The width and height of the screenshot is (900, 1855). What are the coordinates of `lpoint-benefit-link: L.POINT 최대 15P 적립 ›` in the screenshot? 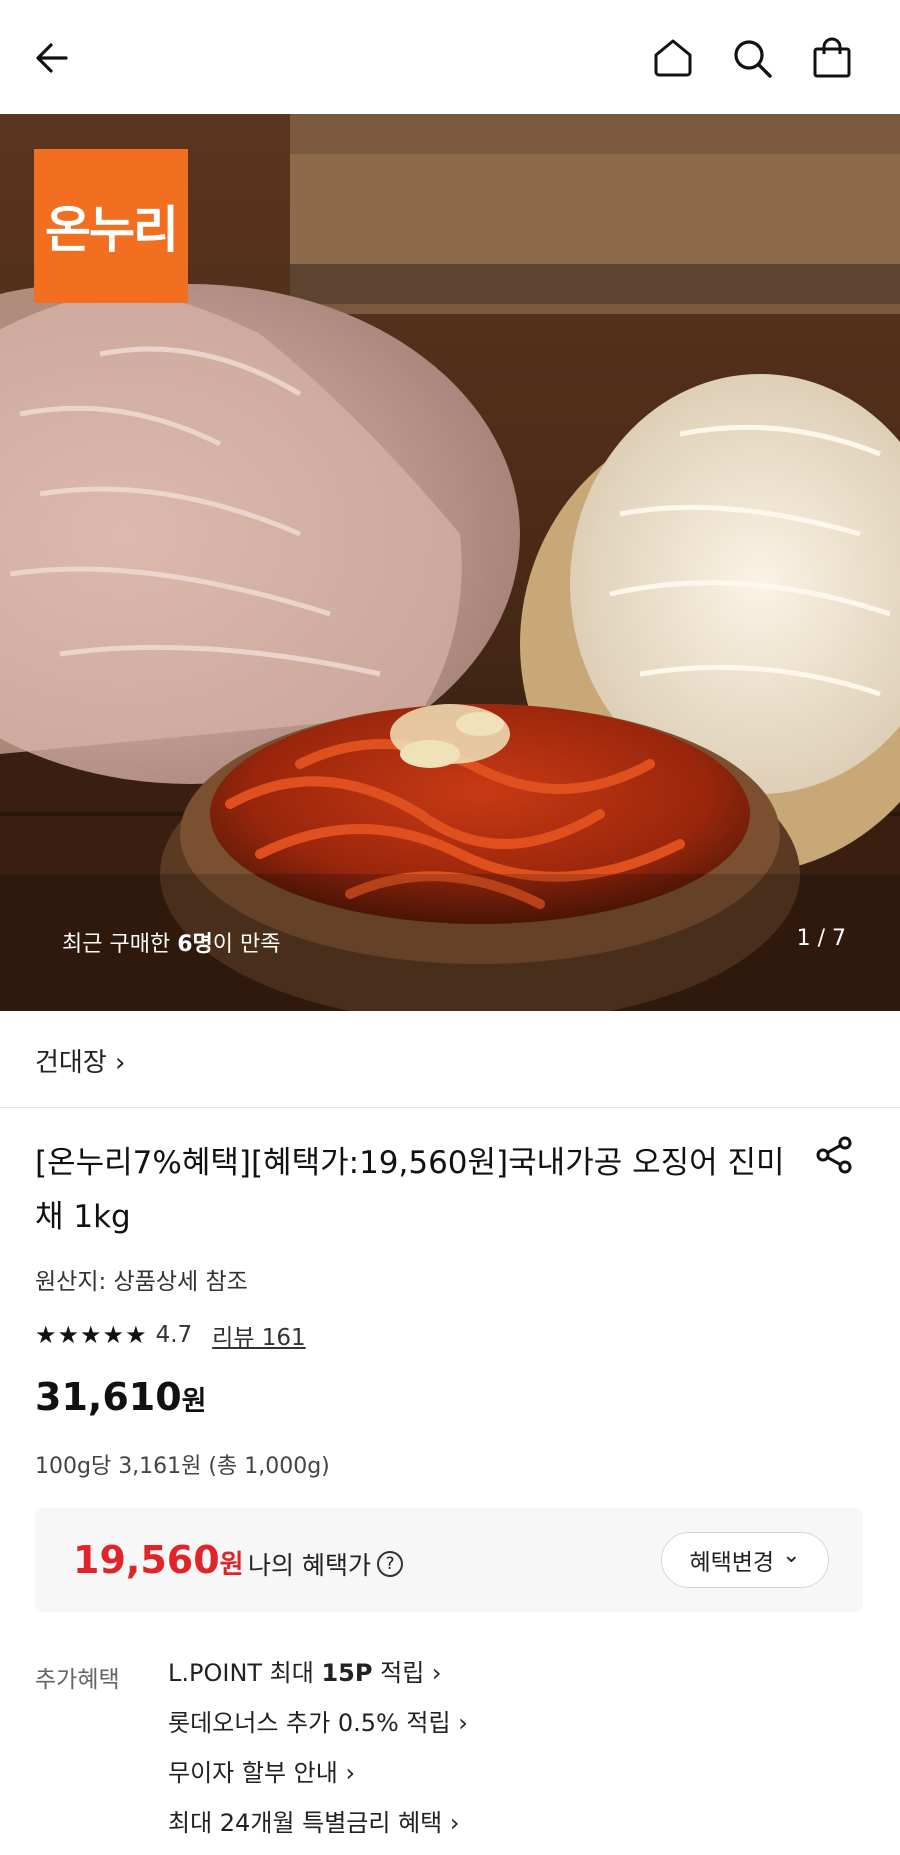 It's located at (318, 1680).